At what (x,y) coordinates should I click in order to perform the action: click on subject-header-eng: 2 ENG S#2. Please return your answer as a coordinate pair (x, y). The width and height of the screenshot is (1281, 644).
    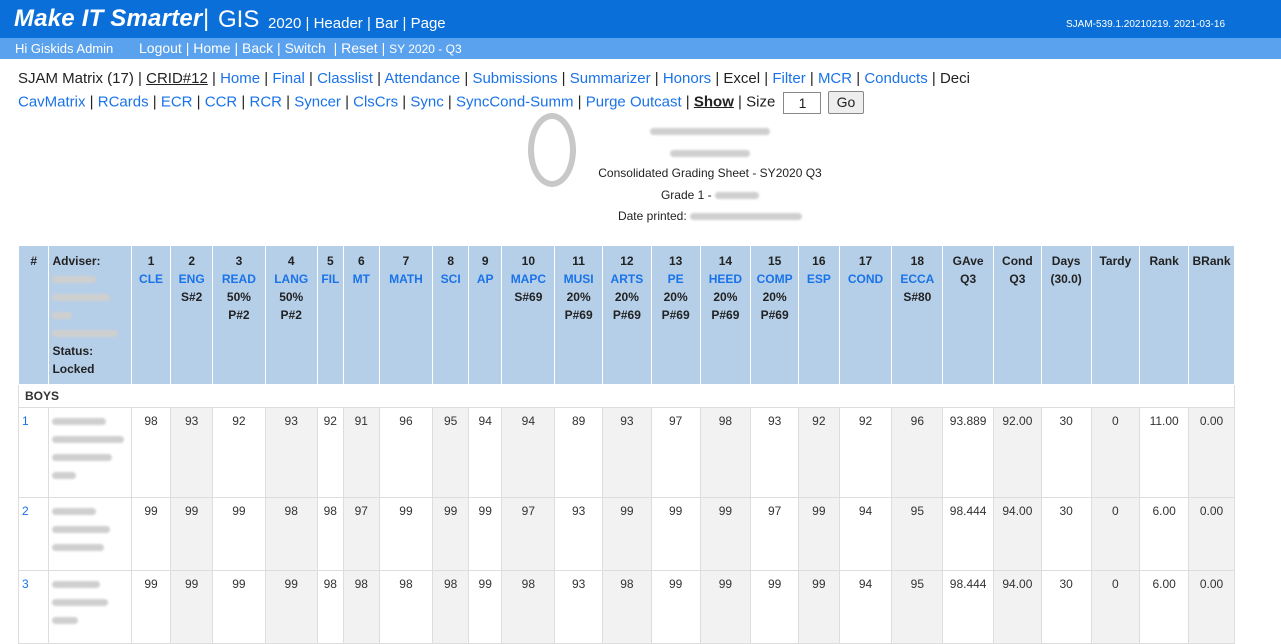
    Looking at the image, I should click on (191, 315).